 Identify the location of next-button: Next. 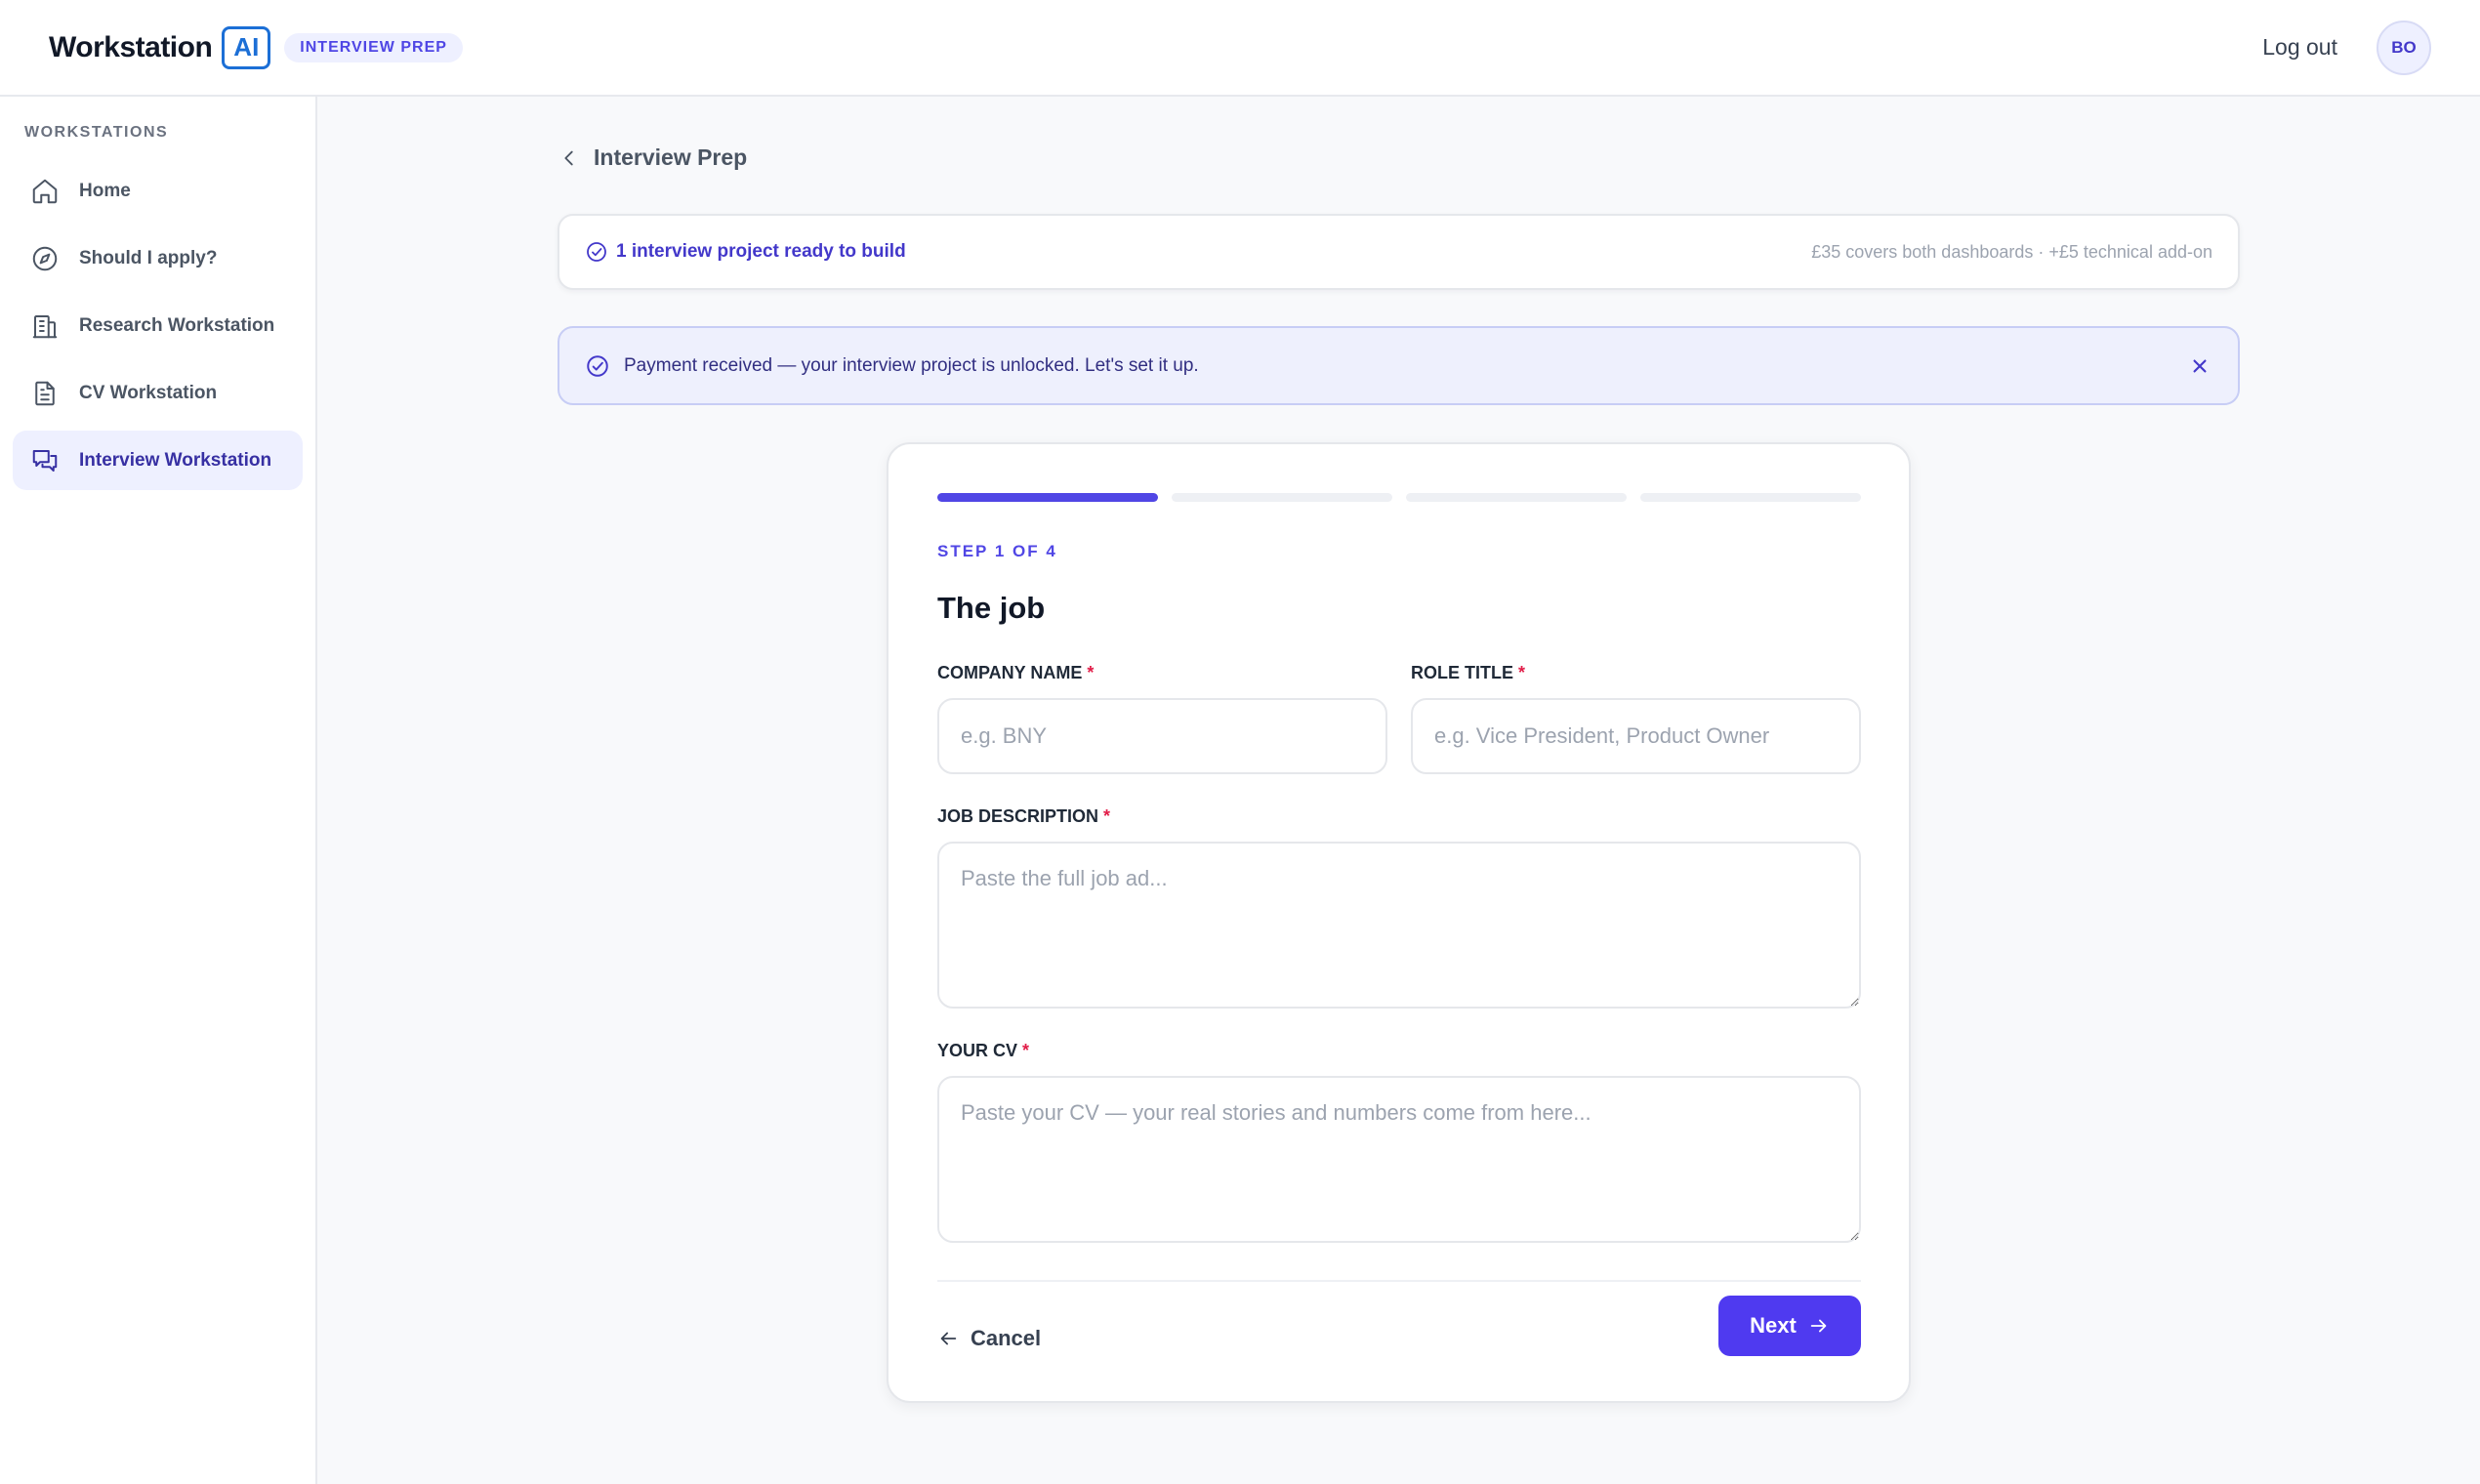
(1790, 1326).